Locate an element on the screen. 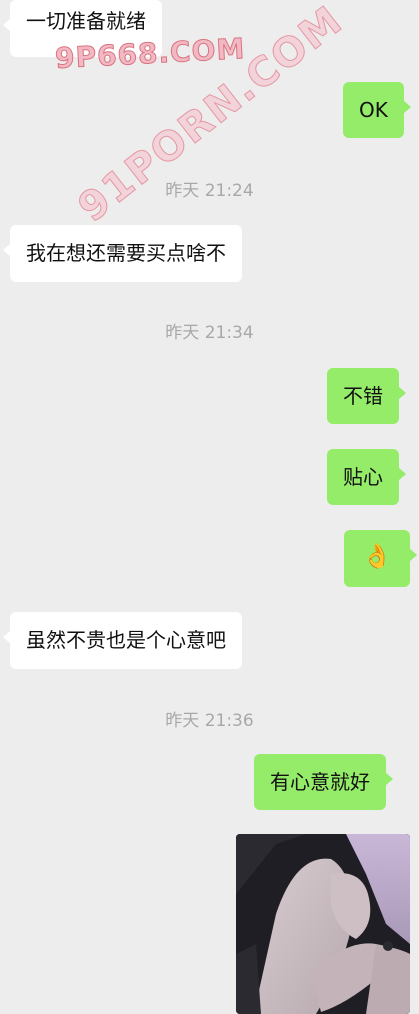  photo-image is located at coordinates (323, 924).